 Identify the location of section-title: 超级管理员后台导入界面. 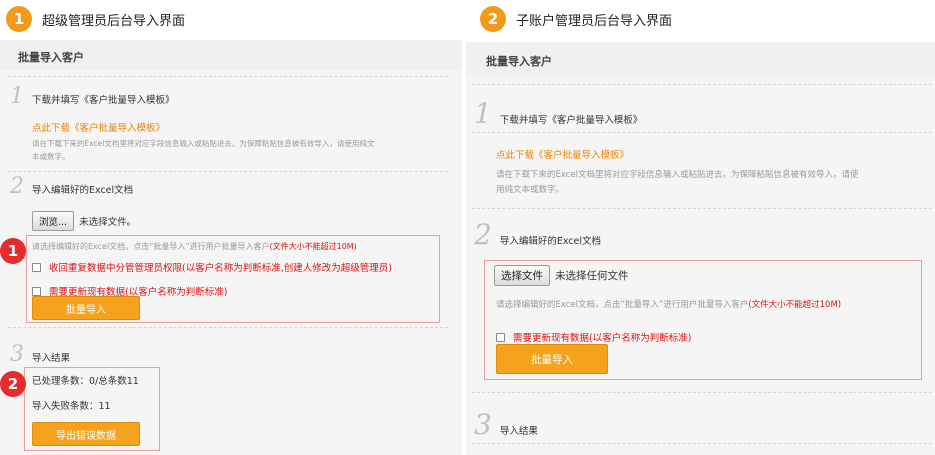
(114, 21).